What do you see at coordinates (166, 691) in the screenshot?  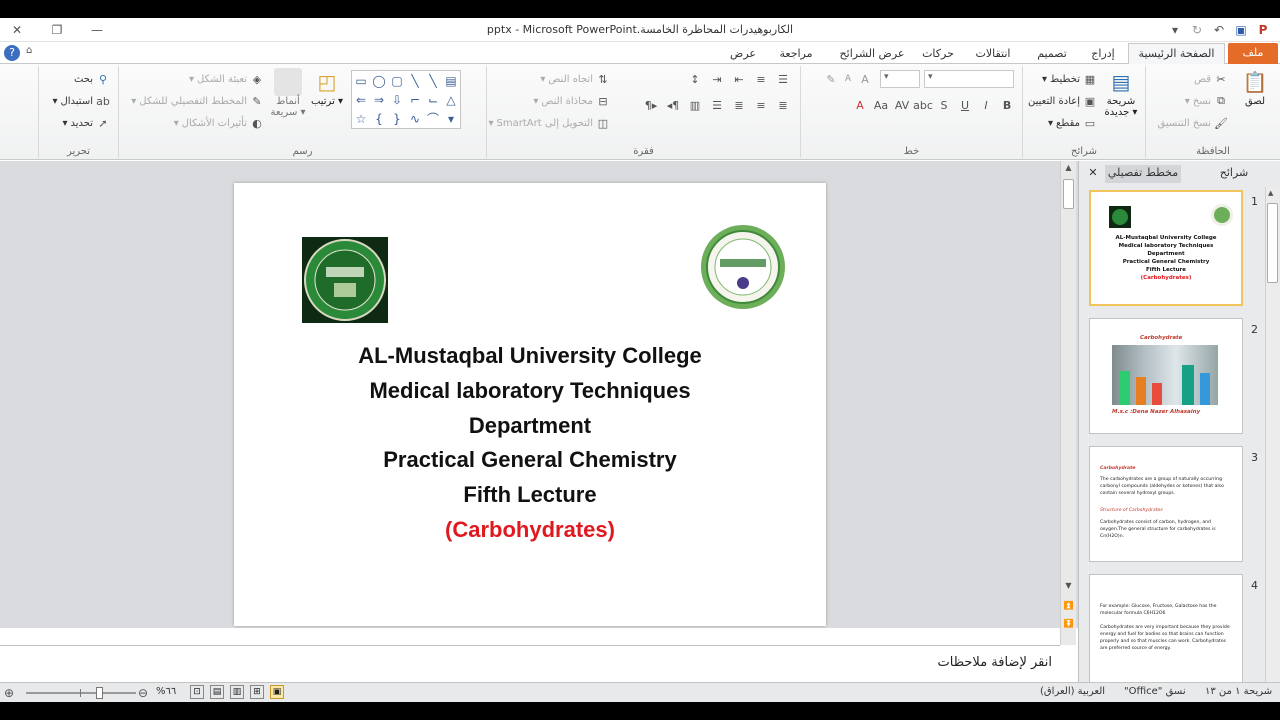 I see `zoom-level: %٦٦` at bounding box center [166, 691].